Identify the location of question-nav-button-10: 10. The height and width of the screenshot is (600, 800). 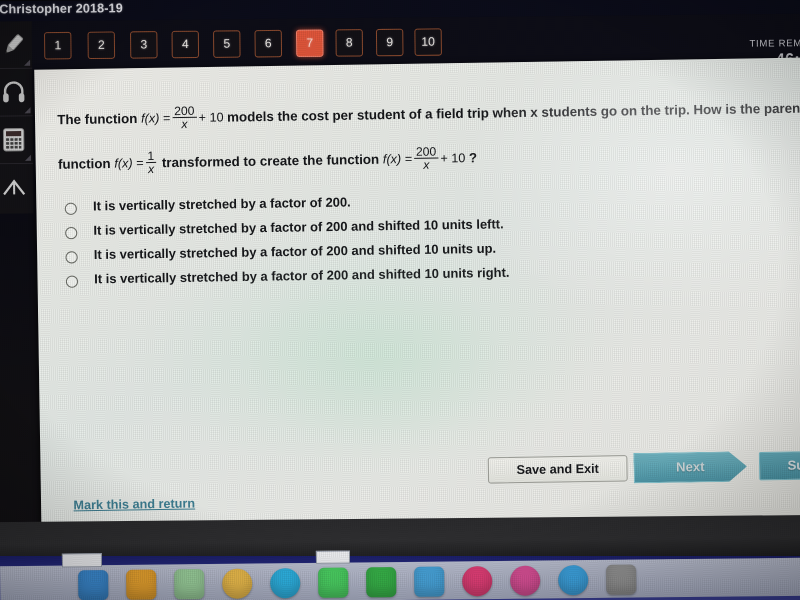
(428, 42).